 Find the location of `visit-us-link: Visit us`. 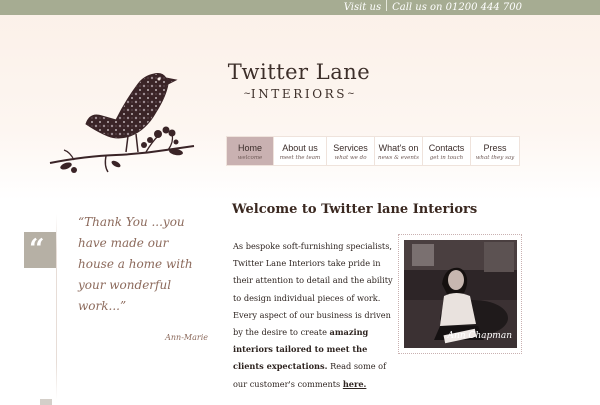

visit-us-link: Visit us is located at coordinates (362, 7).